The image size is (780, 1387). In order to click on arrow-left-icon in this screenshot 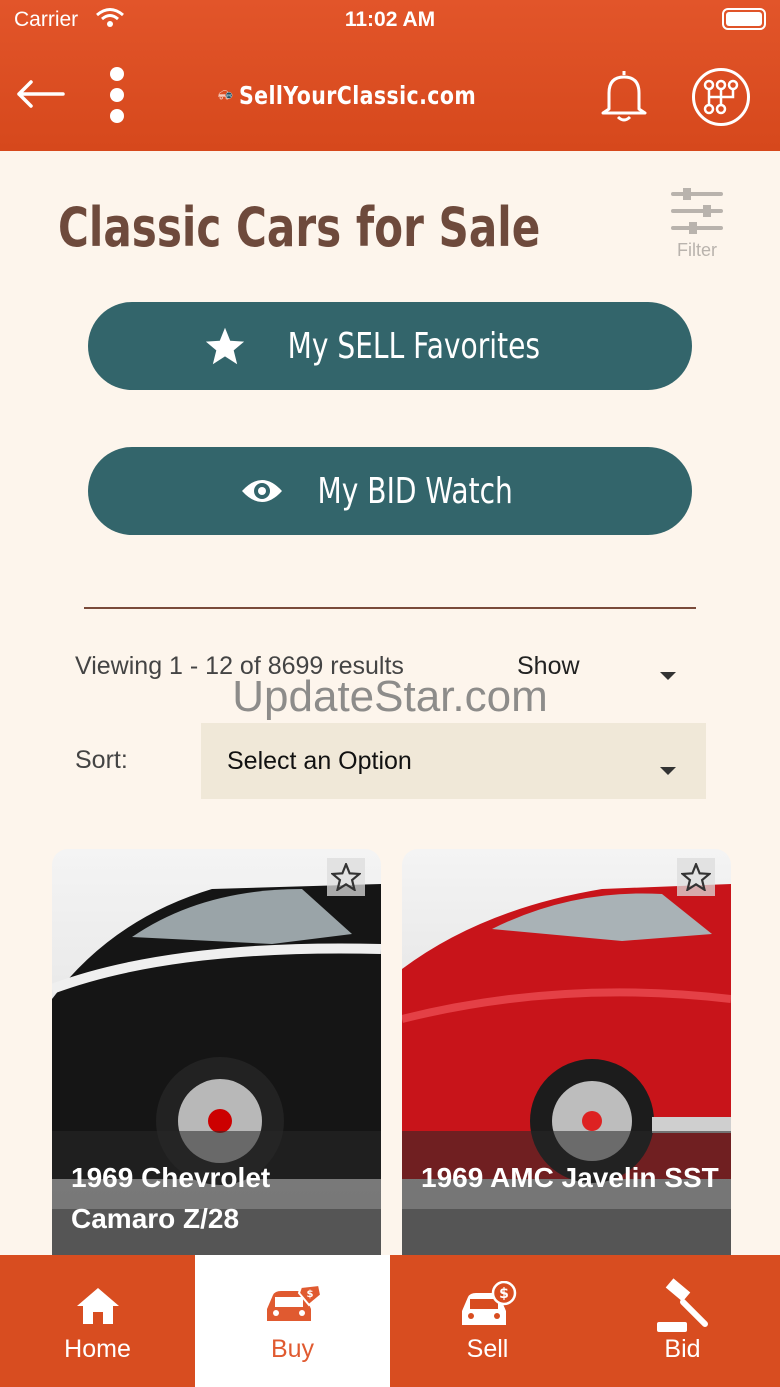, I will do `click(41, 94)`.